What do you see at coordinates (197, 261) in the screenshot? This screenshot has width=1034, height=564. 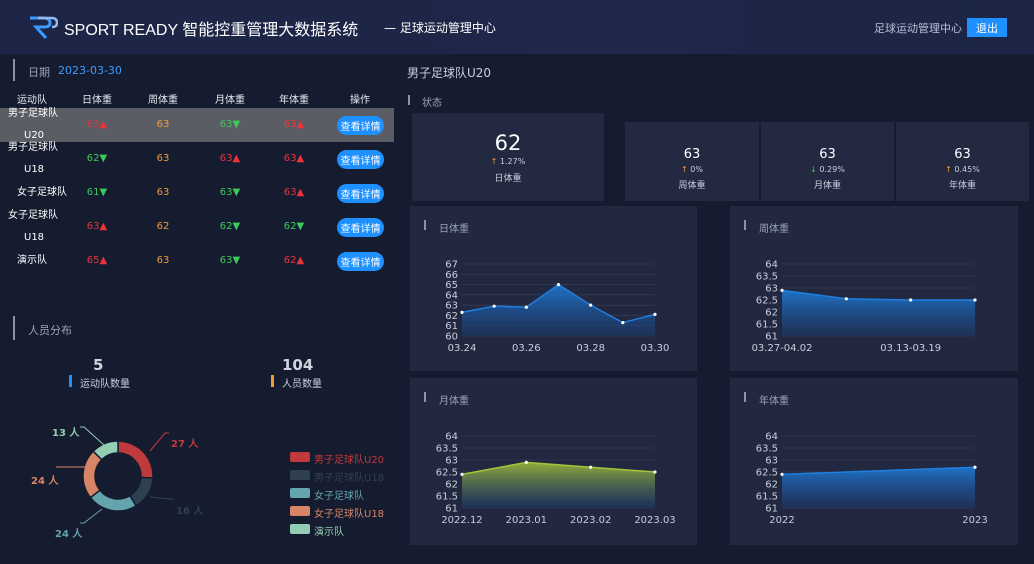 I see `table-row: 演示队 65▲ 63 63▼ 62▲ 查看详情` at bounding box center [197, 261].